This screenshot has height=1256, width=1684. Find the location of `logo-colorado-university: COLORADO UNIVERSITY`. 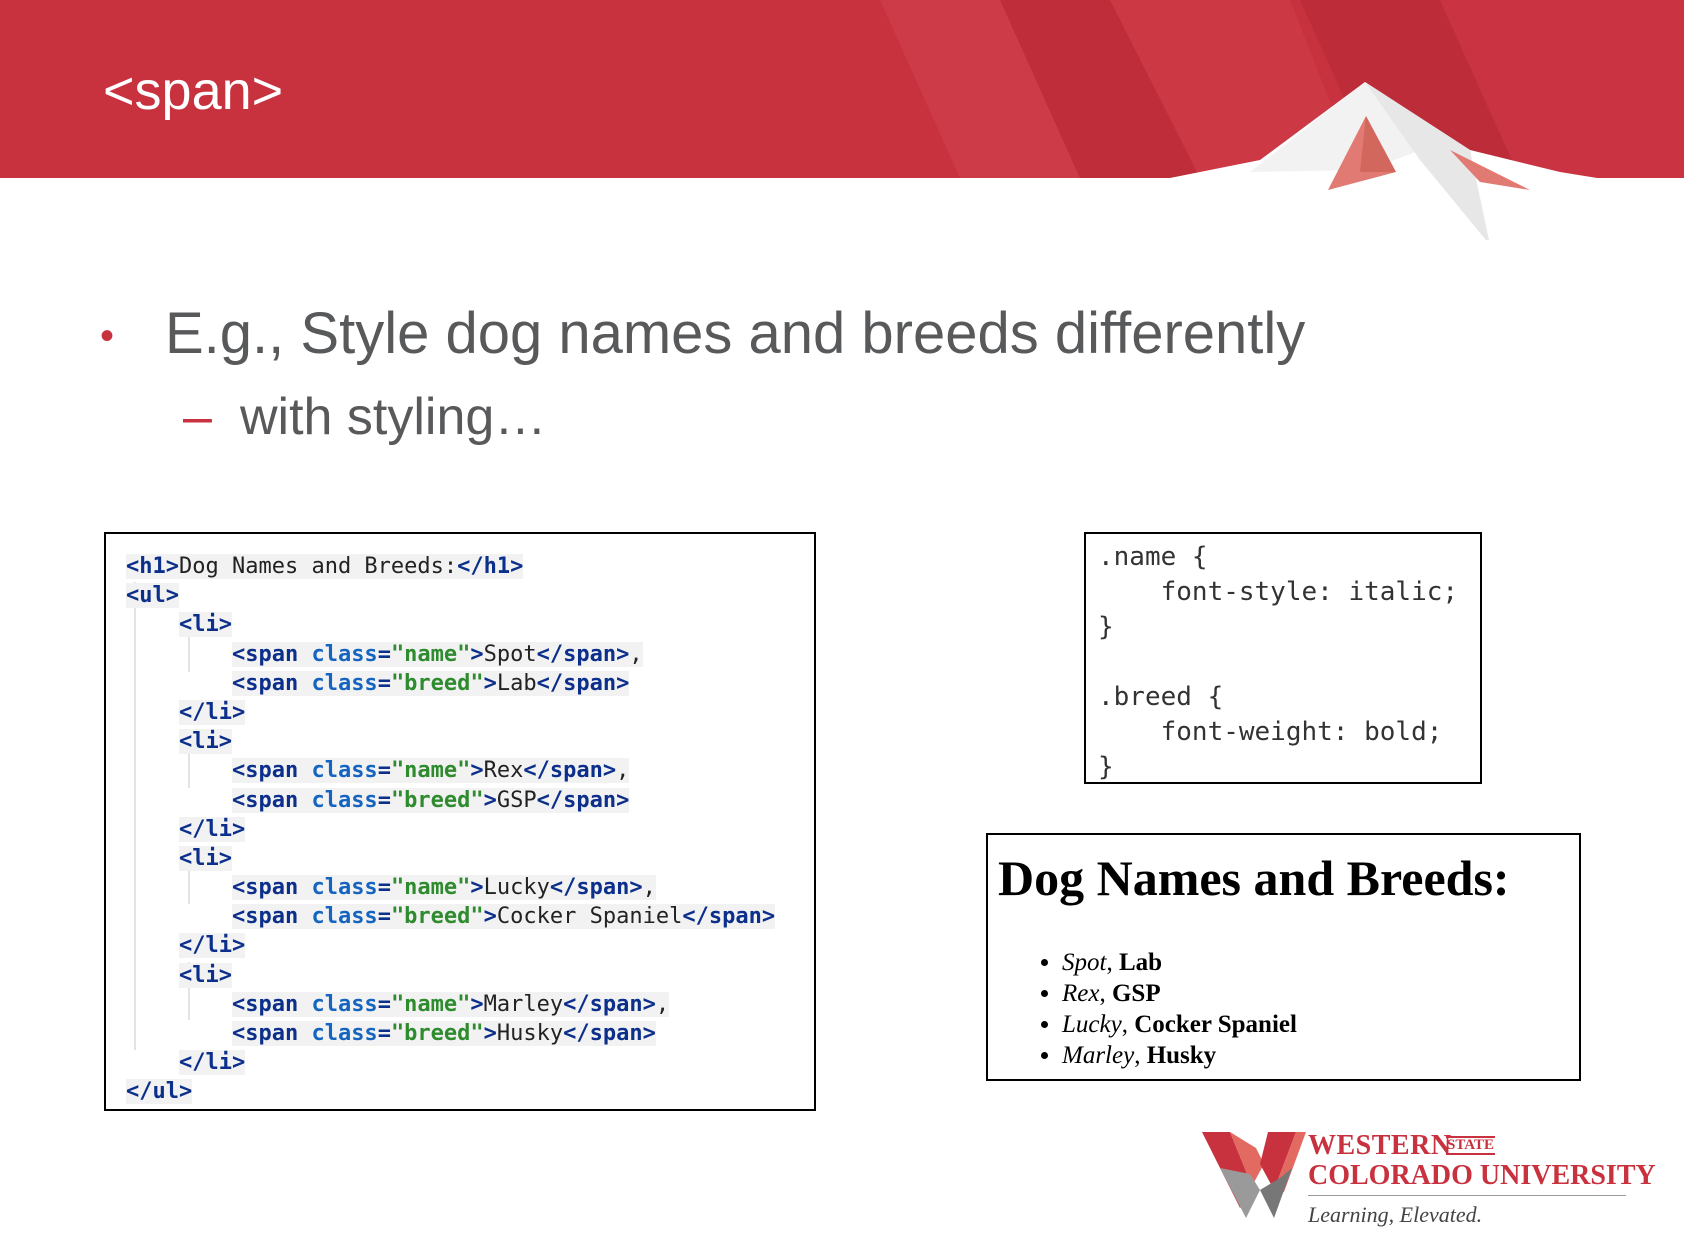

logo-colorado-university: COLORADO UNIVERSITY is located at coordinates (1482, 1175).